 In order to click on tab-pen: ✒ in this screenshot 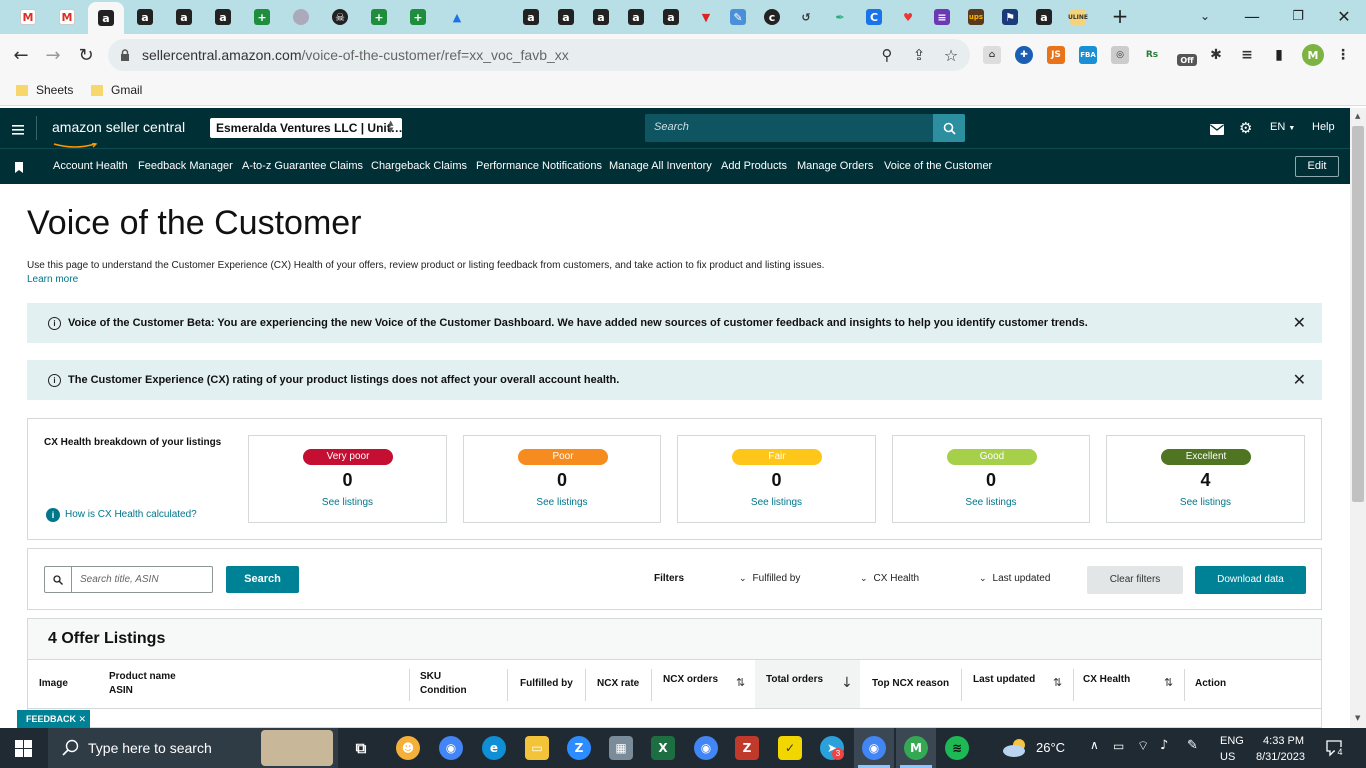, I will do `click(840, 17)`.